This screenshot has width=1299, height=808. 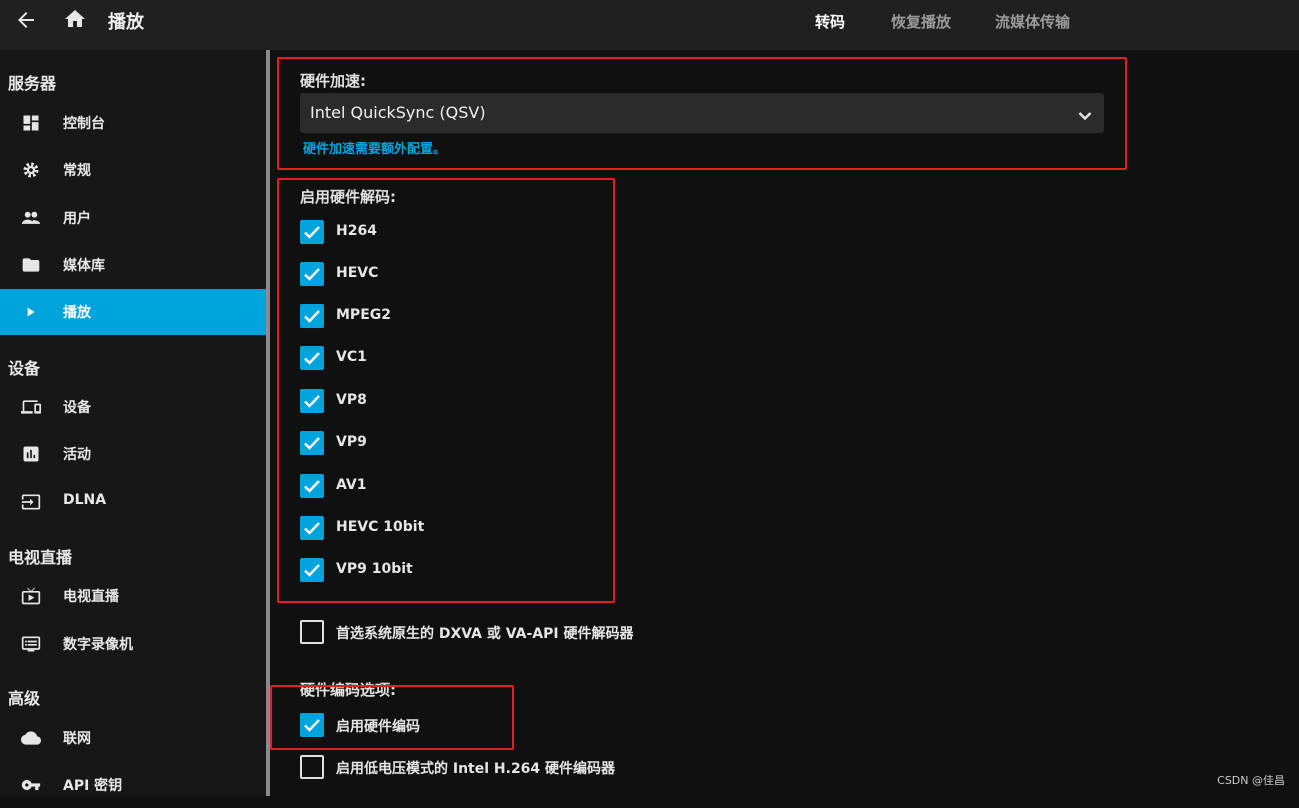 I want to click on sidebar-item-api-keys: API 密钥, so click(x=133, y=785).